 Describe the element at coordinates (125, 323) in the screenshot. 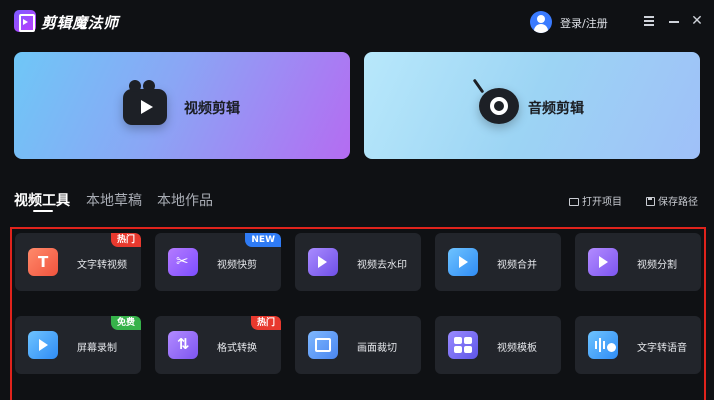

I see `free-badge: 免费` at that location.